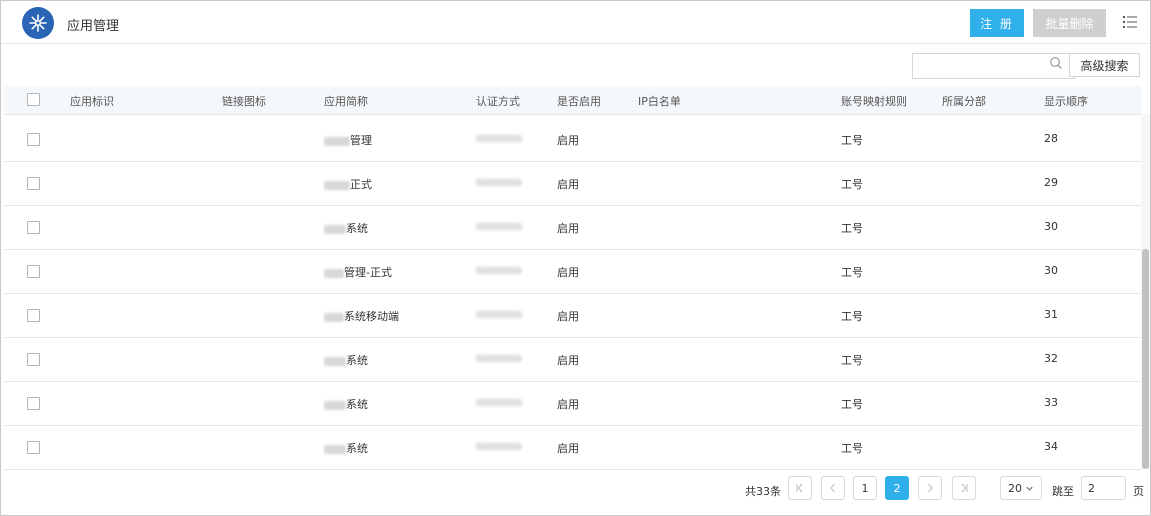 The width and height of the screenshot is (1151, 516). I want to click on table-row: 系统移动端 启用 工号 31, so click(572, 315).